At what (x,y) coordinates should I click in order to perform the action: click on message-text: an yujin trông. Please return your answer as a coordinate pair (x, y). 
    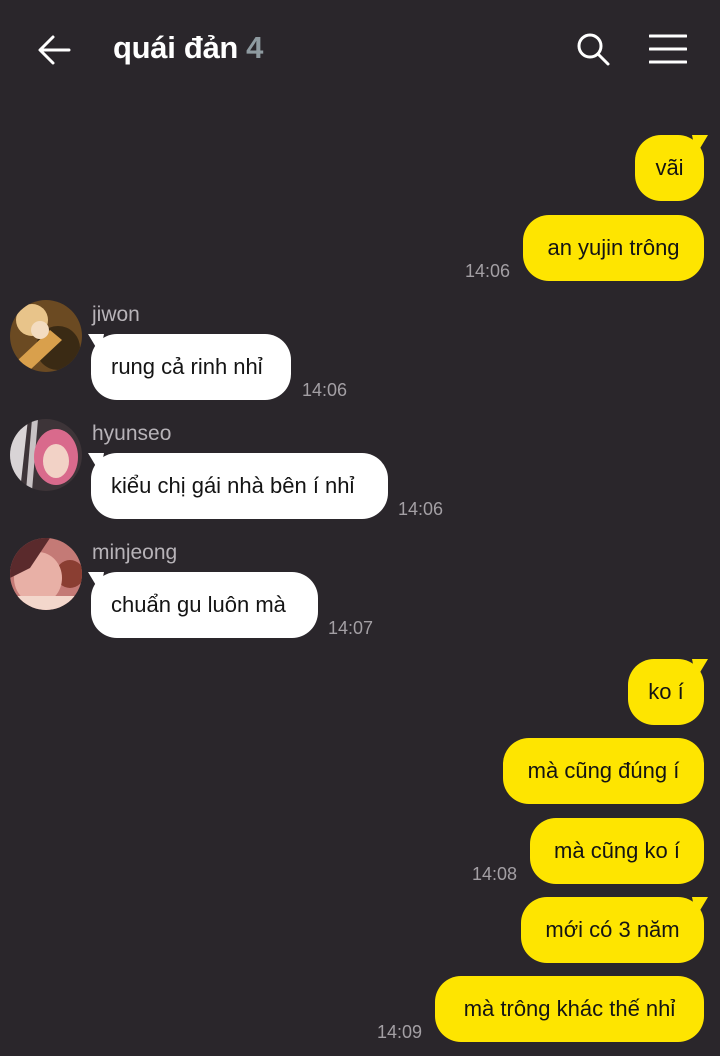
    Looking at the image, I should click on (613, 247).